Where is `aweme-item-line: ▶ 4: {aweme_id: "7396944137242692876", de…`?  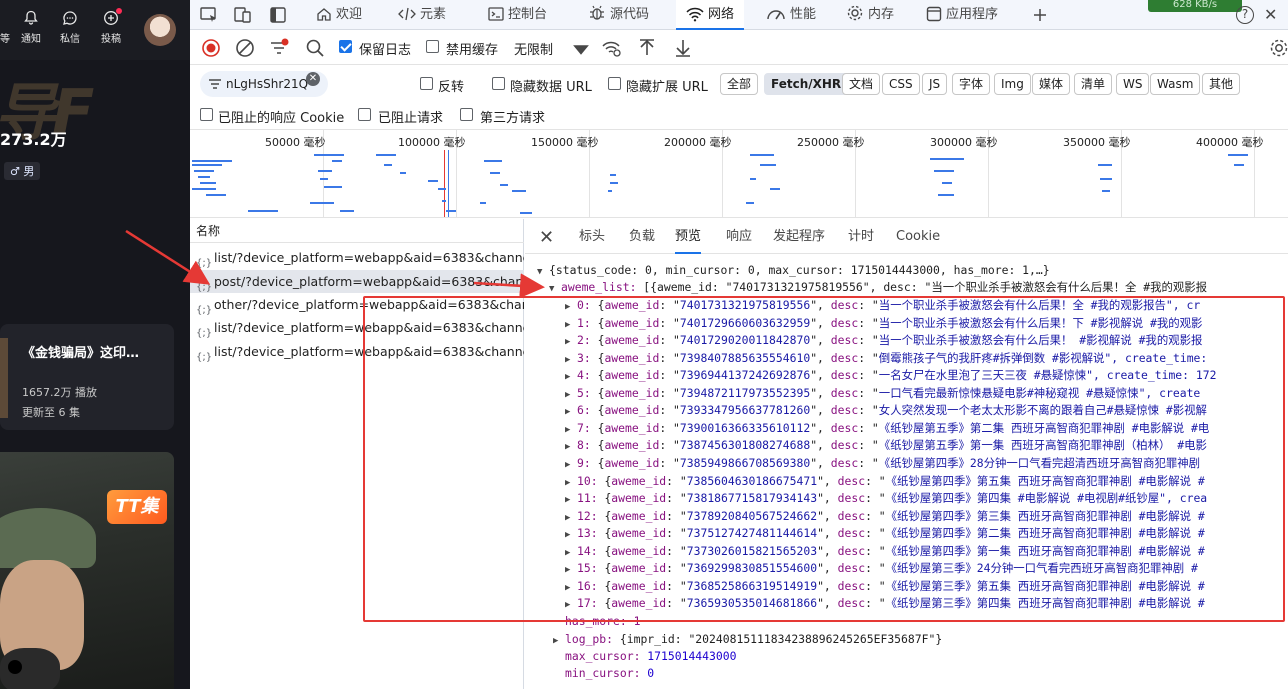 aweme-item-line: ▶ 4: {aweme_id: "7396944137242692876", de… is located at coordinates (890, 375).